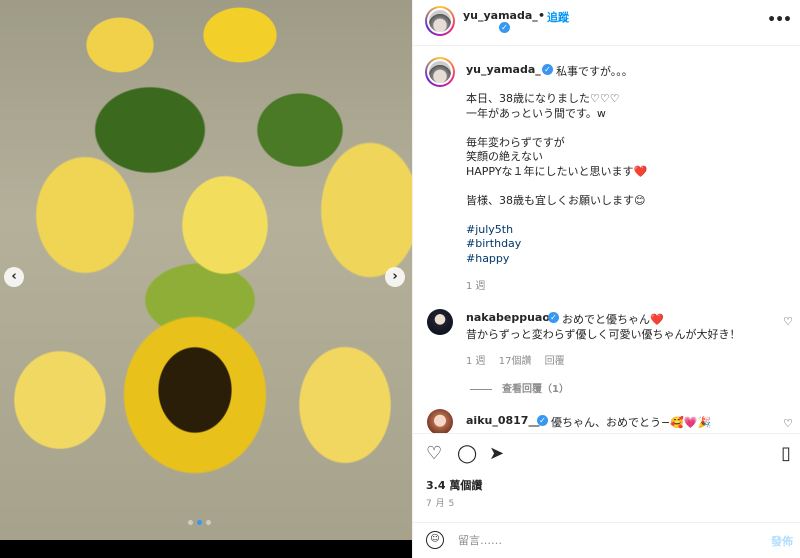  I want to click on comment-meta: 1 週 17個讚 回覆, so click(520, 359).